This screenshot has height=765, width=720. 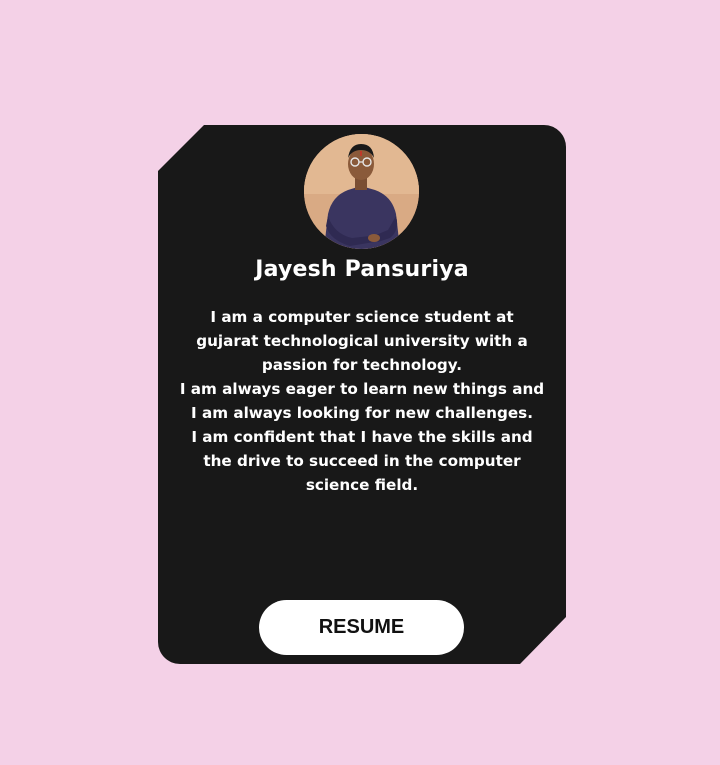 What do you see at coordinates (362, 269) in the screenshot?
I see `profile-name: Jayesh Pansuriya` at bounding box center [362, 269].